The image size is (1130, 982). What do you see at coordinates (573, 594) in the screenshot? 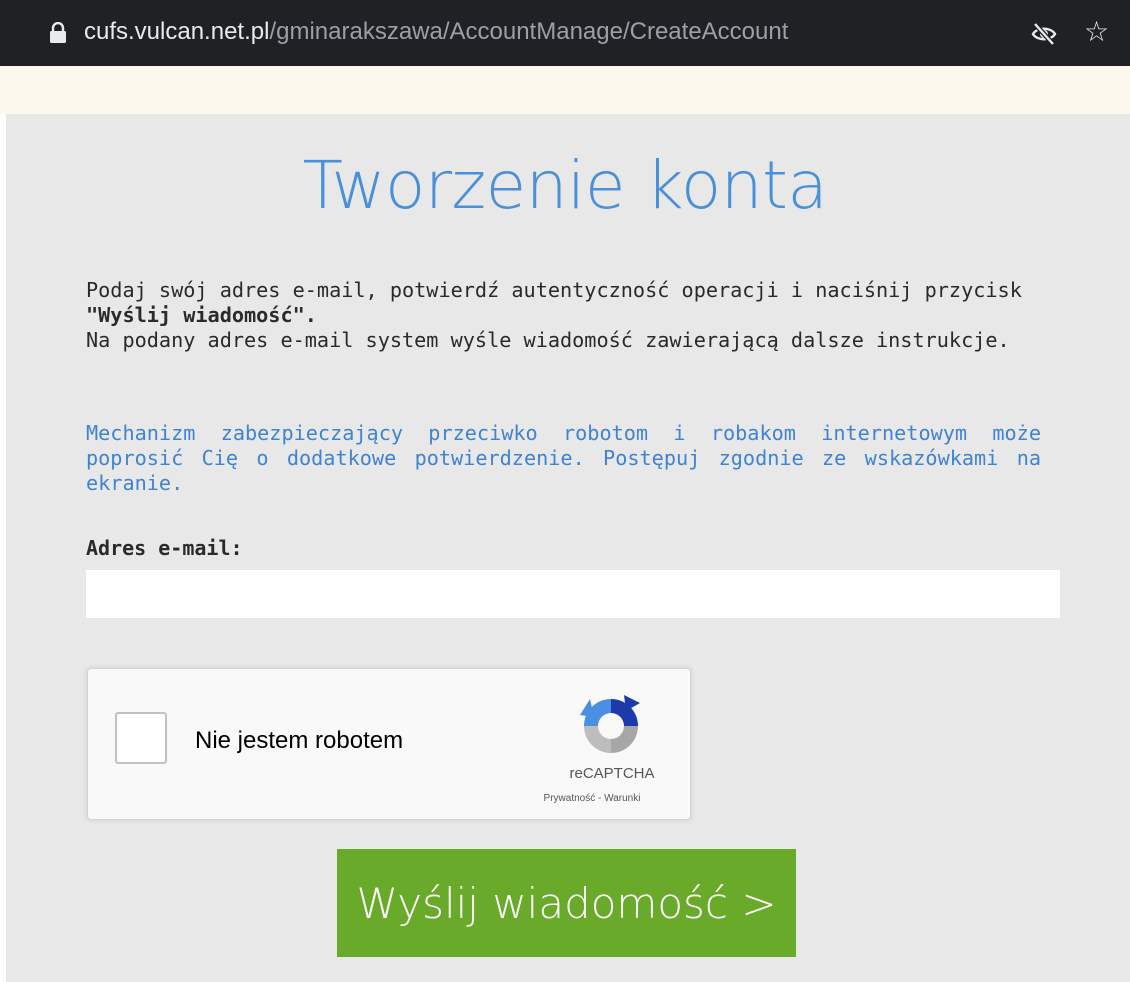
I see `email-input` at bounding box center [573, 594].